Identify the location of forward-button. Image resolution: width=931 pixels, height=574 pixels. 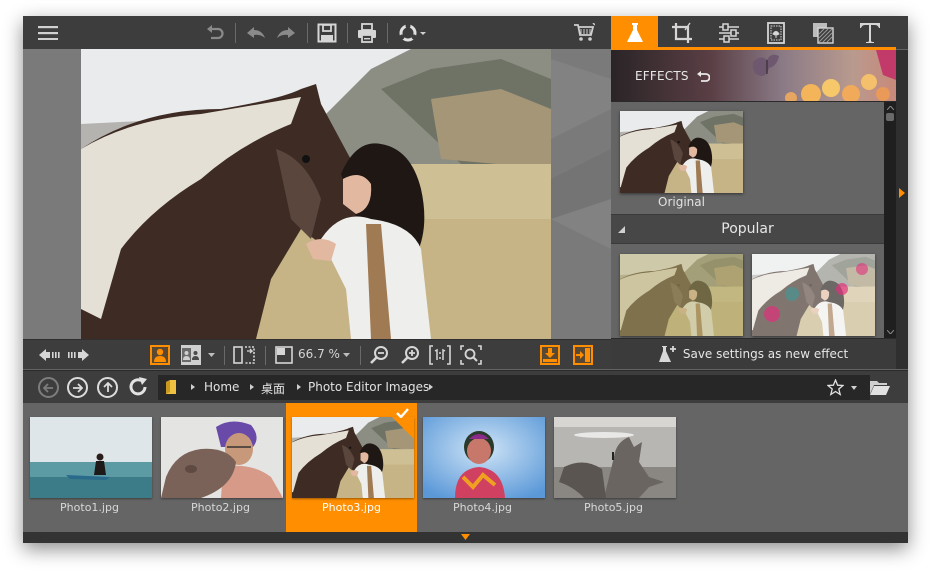
(77, 387).